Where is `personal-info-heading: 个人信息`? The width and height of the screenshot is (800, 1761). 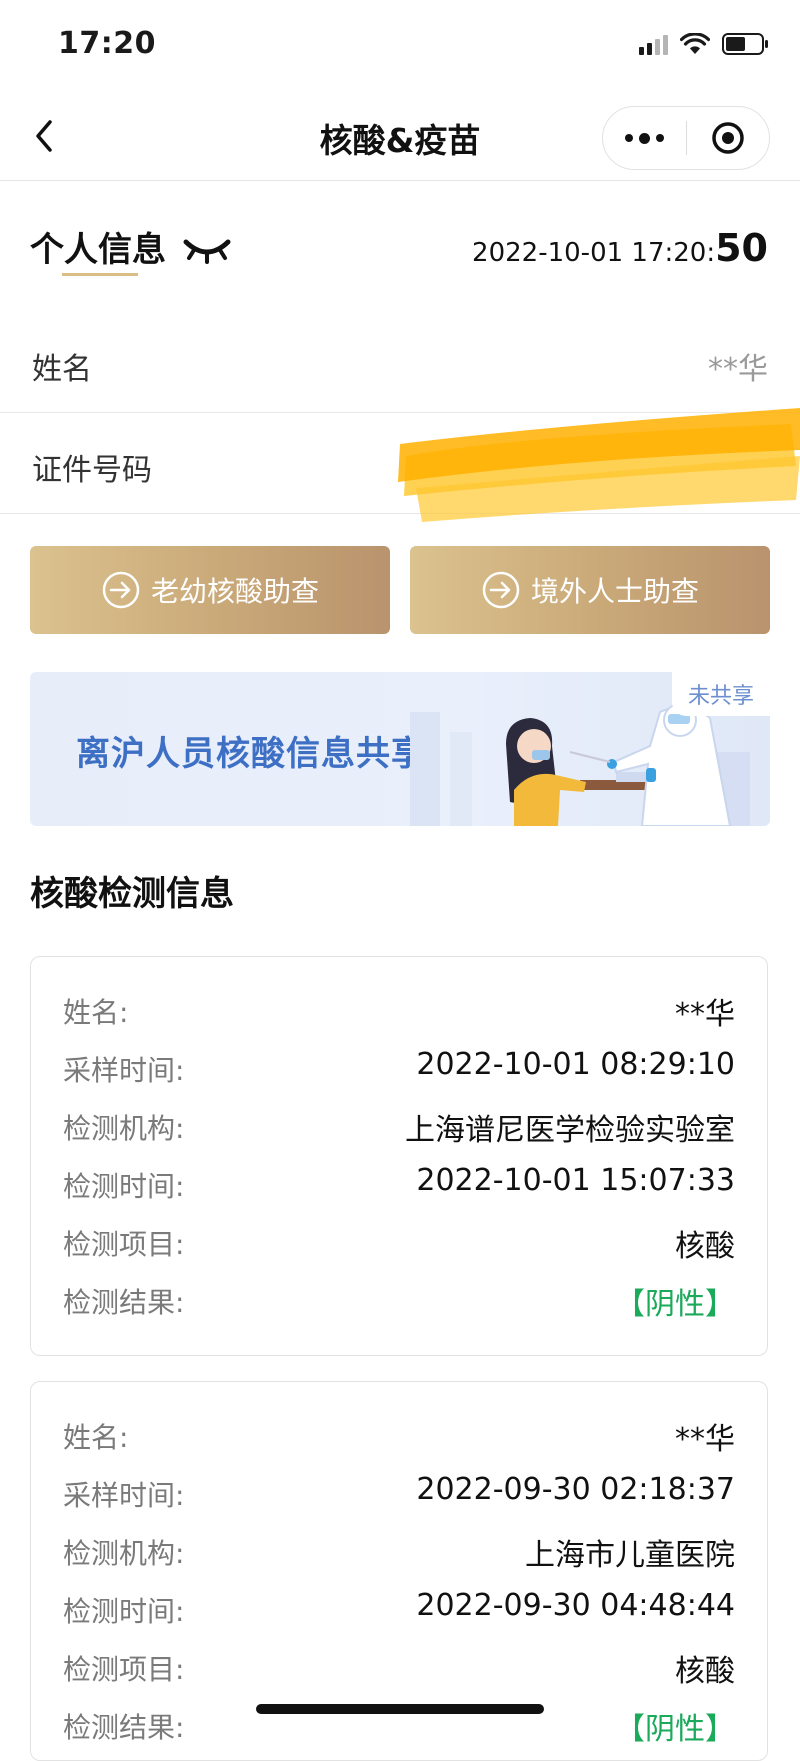
personal-info-heading: 个人信息 is located at coordinates (131, 246).